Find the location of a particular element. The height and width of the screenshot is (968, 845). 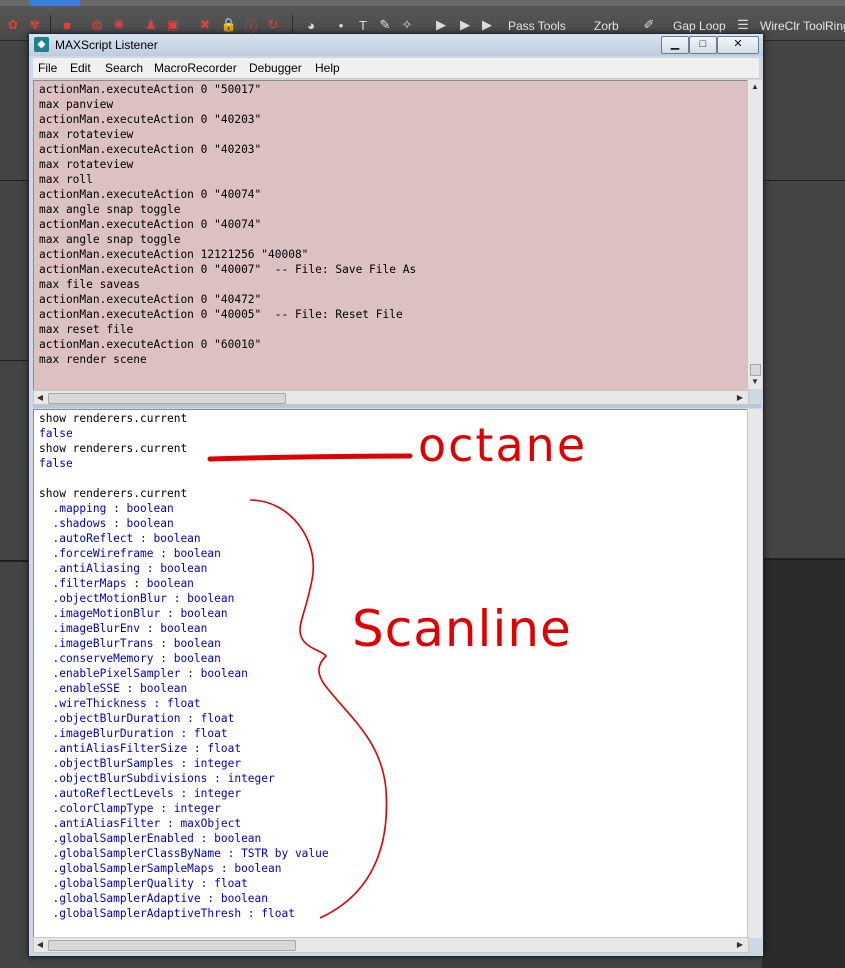

macro-line: max render scene is located at coordinates (93, 359).